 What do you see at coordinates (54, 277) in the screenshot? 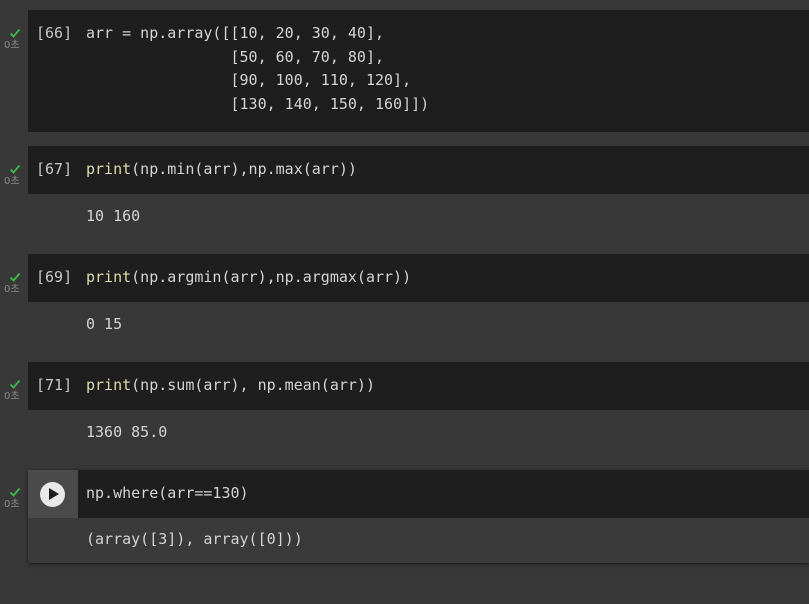
I see `execution-count: [69]` at bounding box center [54, 277].